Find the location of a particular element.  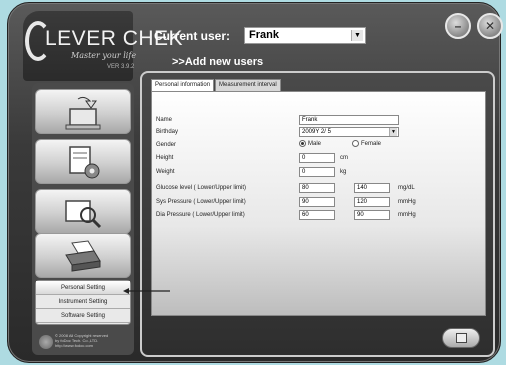

logo-panel: LEVER CHEK Master your life VER 3.9.2 is located at coordinates (103, 46).